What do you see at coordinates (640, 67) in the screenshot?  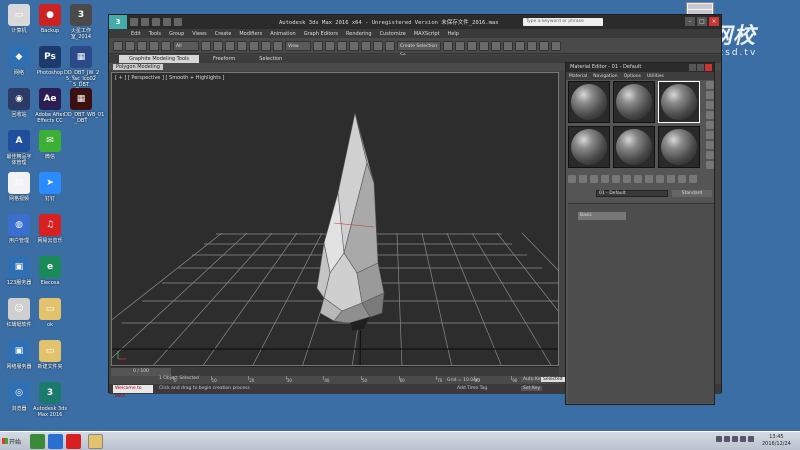 I see `material-editor-title-bar: Material Editor - 01 - Default` at bounding box center [640, 67].